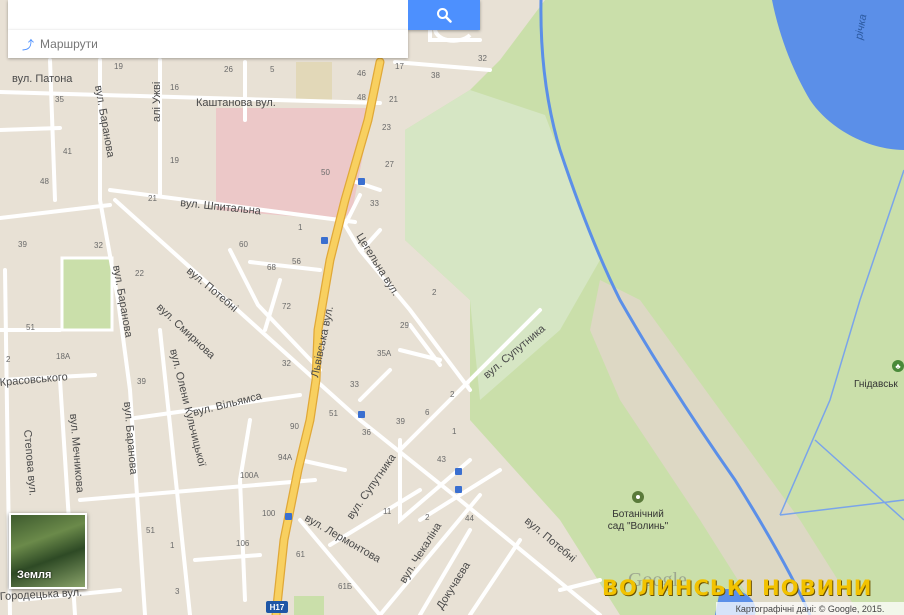 The width and height of the screenshot is (904, 615). Describe the element at coordinates (157, 102) in the screenshot. I see `street-label-ukrainky: алі Ужві` at that location.